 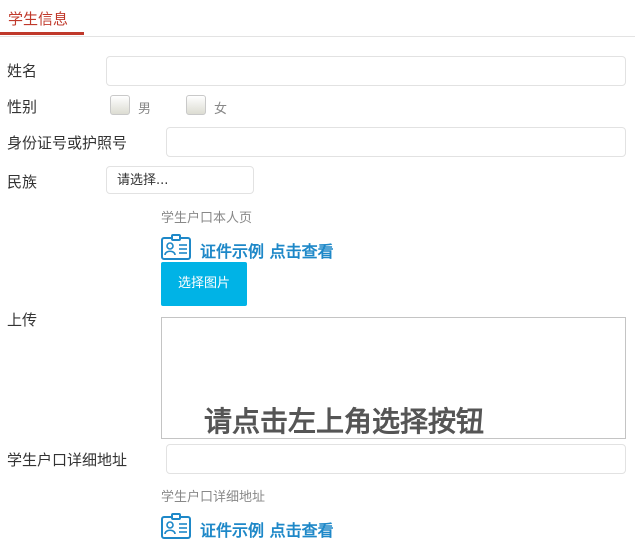 What do you see at coordinates (120, 105) in the screenshot?
I see `gender-male-checkbox` at bounding box center [120, 105].